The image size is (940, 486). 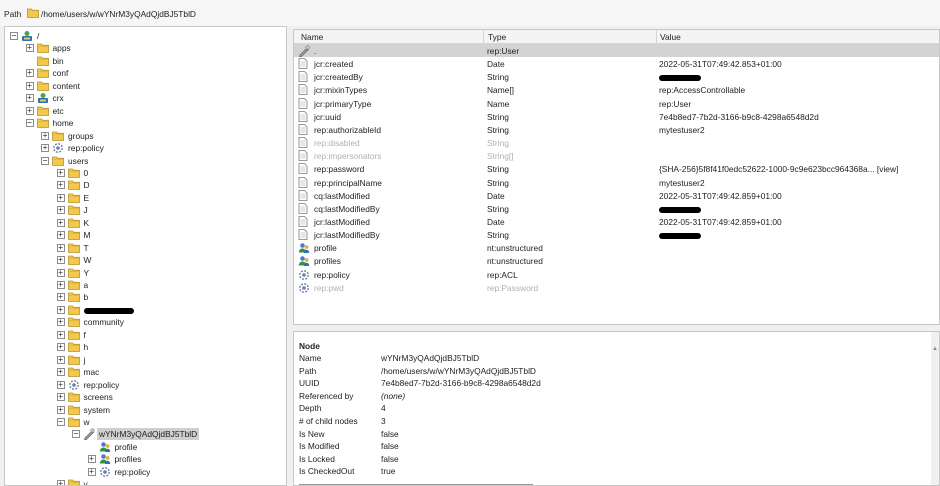 I want to click on tree-node-label: home, so click(x=63, y=123).